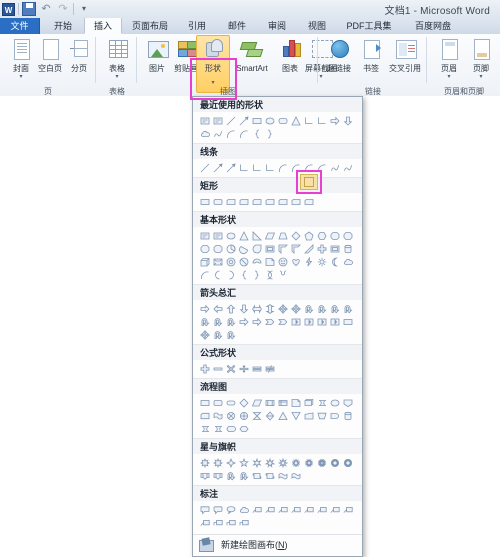 This screenshot has height=557, width=500. What do you see at coordinates (321, 120) in the screenshot?
I see `shape-item-elbow-connector2` at bounding box center [321, 120].